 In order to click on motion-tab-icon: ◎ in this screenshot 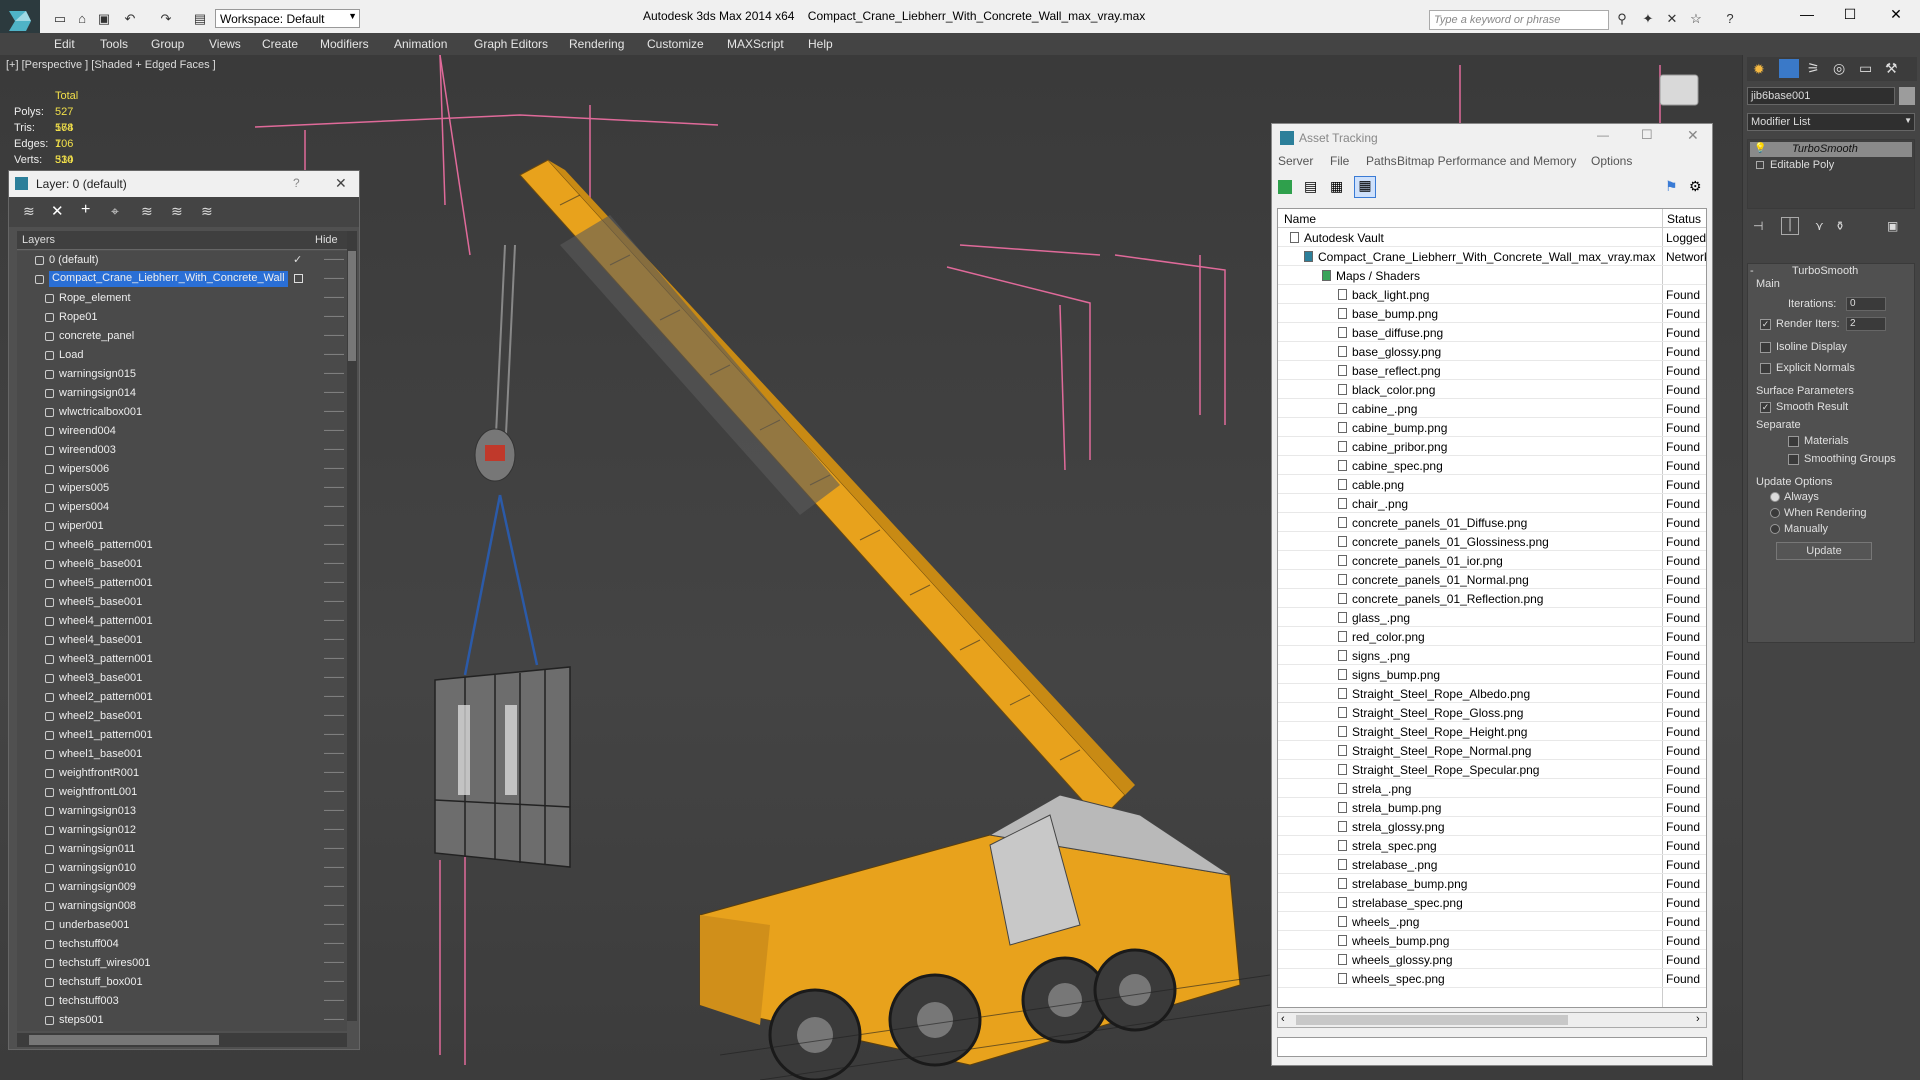, I will do `click(1839, 68)`.